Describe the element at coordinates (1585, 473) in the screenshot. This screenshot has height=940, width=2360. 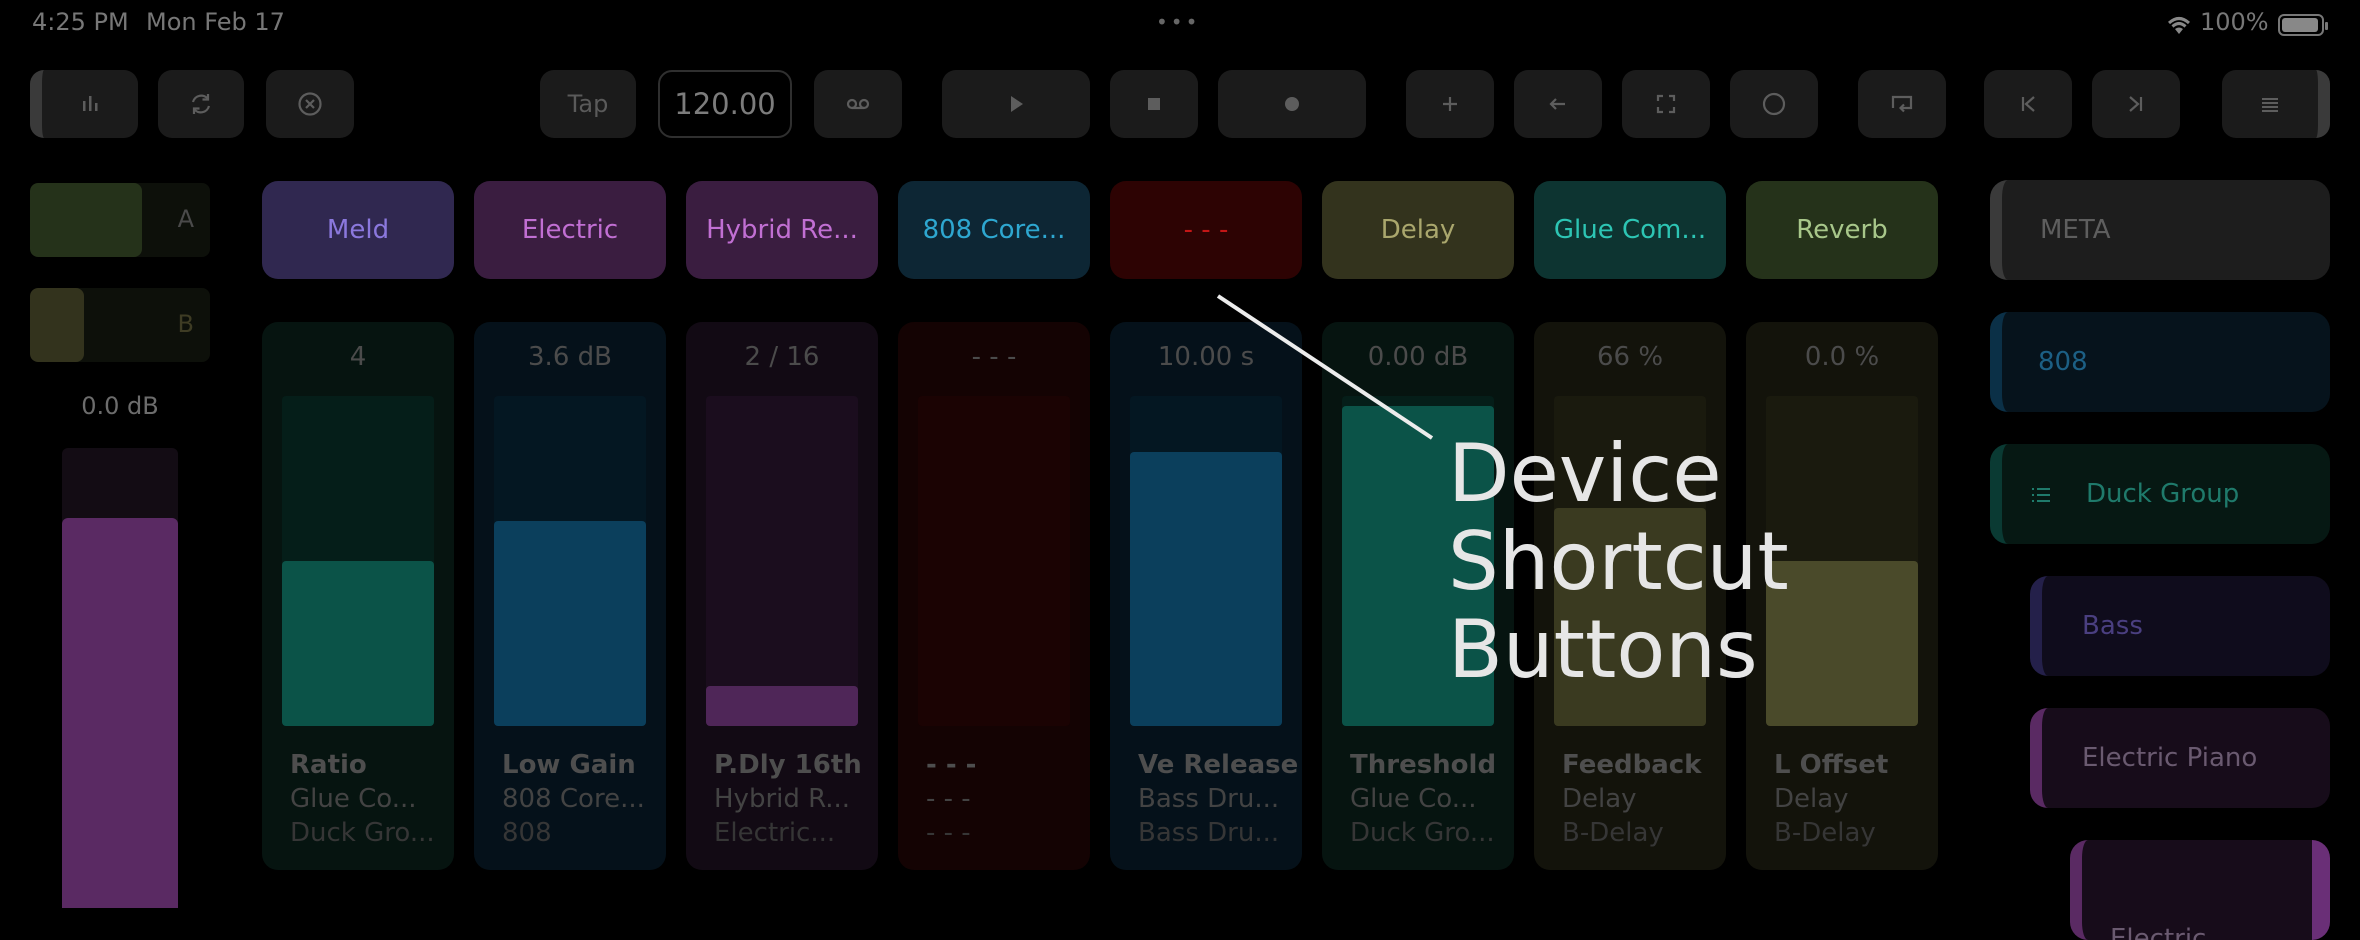
I see `callout-line-1: Device` at that location.